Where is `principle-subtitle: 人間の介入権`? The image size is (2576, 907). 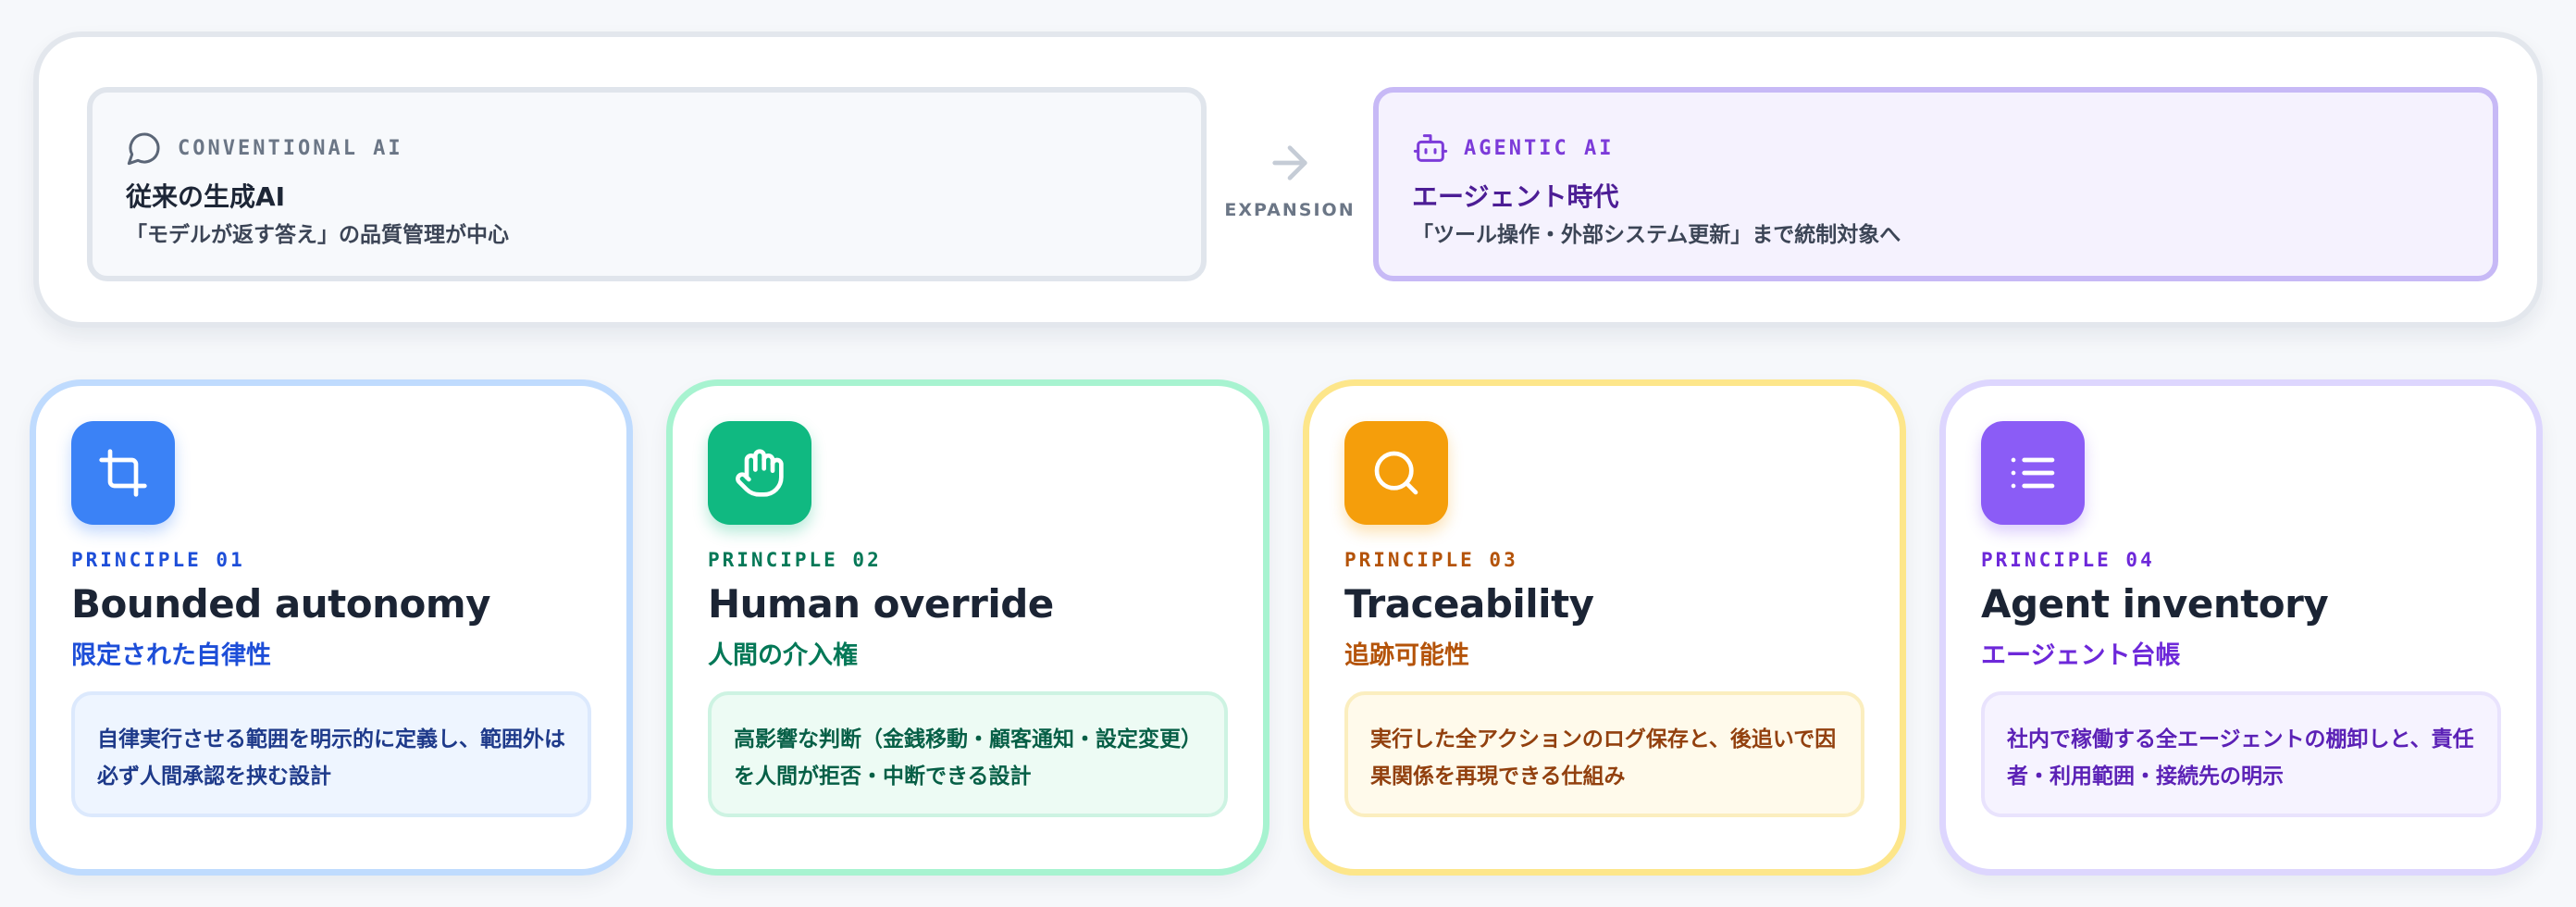 principle-subtitle: 人間の介入権 is located at coordinates (783, 656).